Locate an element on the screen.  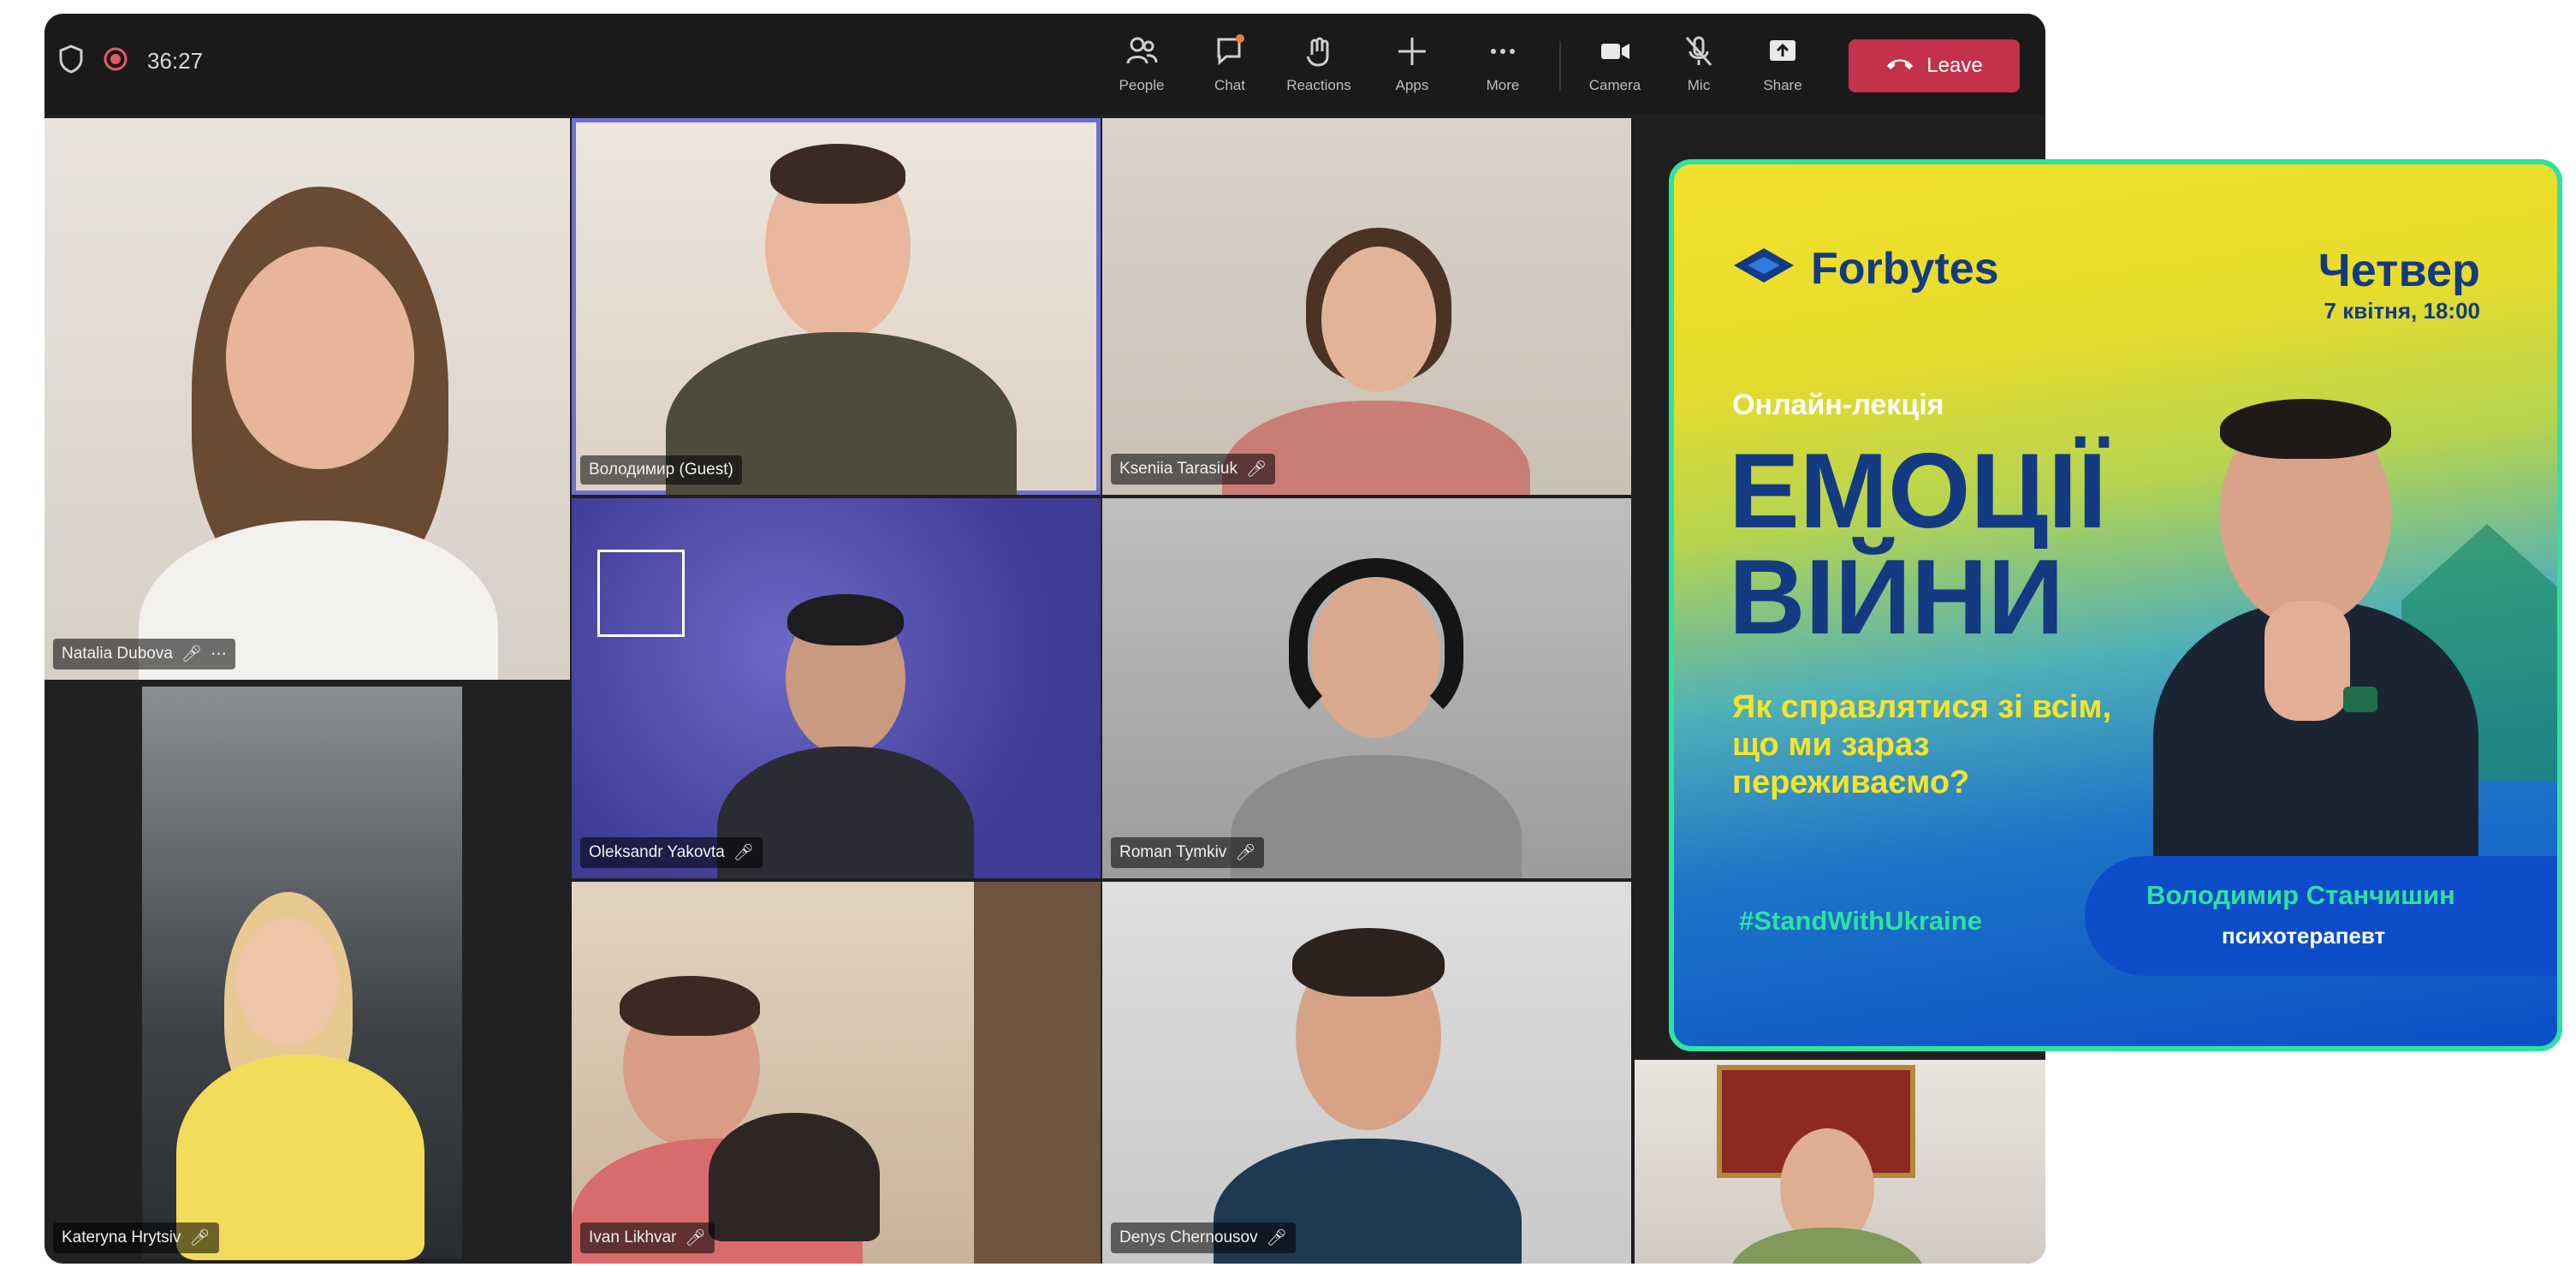
mic-label: Mic is located at coordinates (1699, 85).